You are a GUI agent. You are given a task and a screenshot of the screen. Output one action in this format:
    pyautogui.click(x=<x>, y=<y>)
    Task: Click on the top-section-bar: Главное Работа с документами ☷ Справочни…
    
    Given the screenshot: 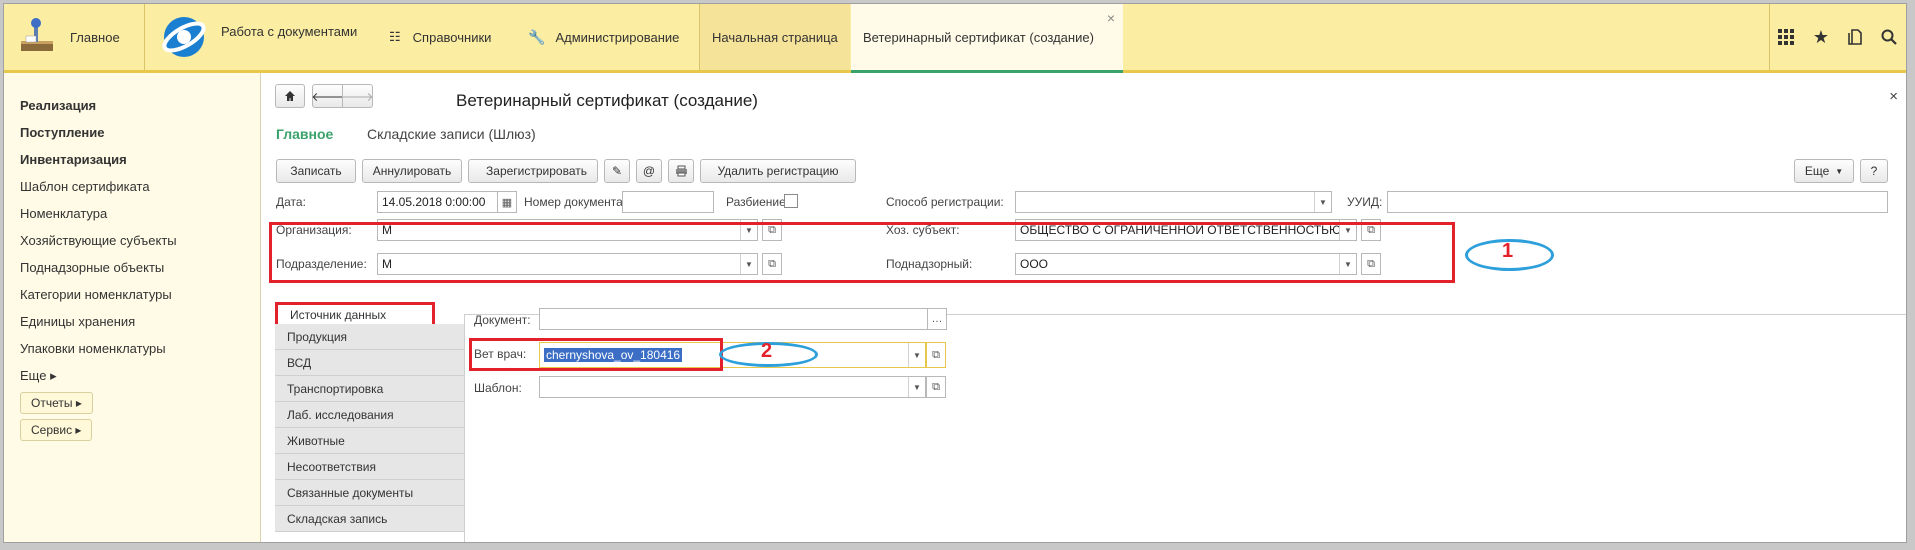 What is the action you would take?
    pyautogui.click(x=955, y=38)
    